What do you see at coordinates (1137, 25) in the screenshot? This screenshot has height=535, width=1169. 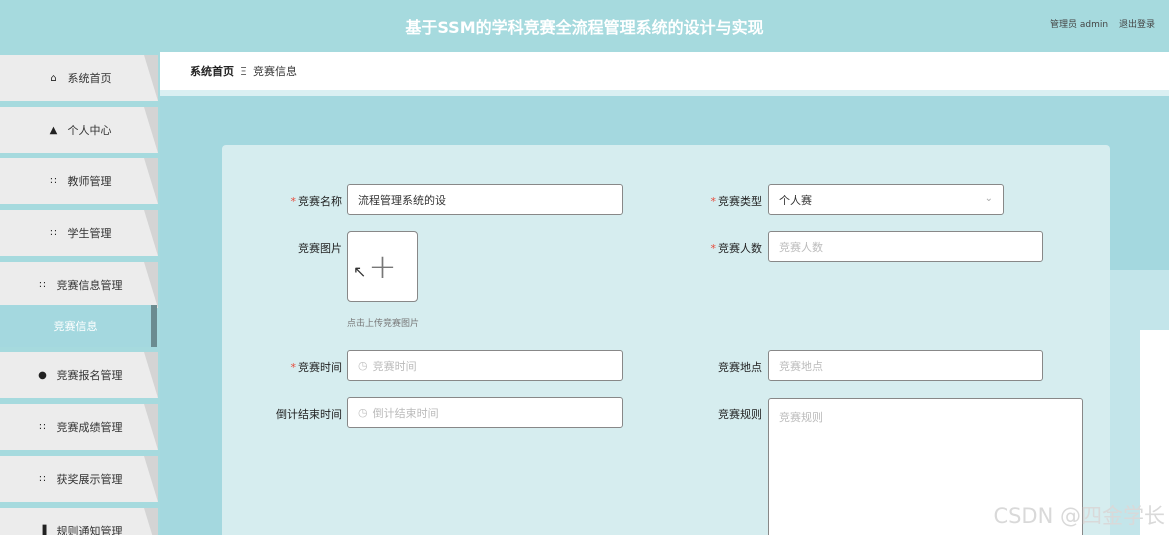 I see `logout-link: 退出登录` at bounding box center [1137, 25].